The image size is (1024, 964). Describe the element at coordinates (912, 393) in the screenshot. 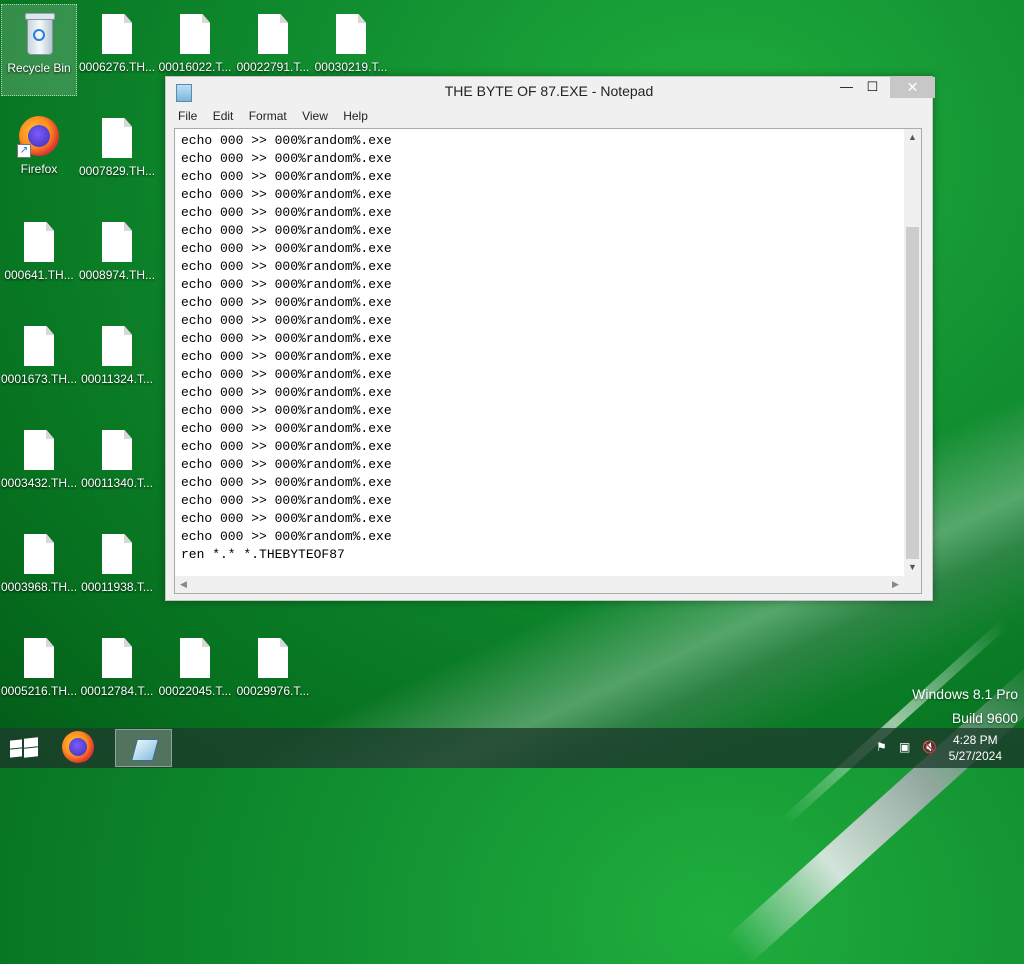

I see `scroll-thumb` at that location.